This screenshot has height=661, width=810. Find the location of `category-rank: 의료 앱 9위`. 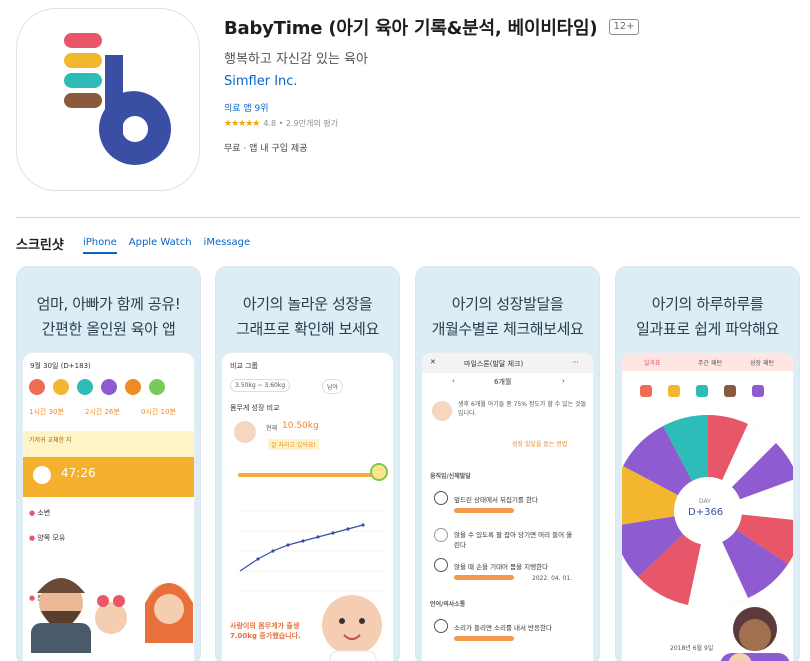

category-rank: 의료 앱 9위 is located at coordinates (431, 107).